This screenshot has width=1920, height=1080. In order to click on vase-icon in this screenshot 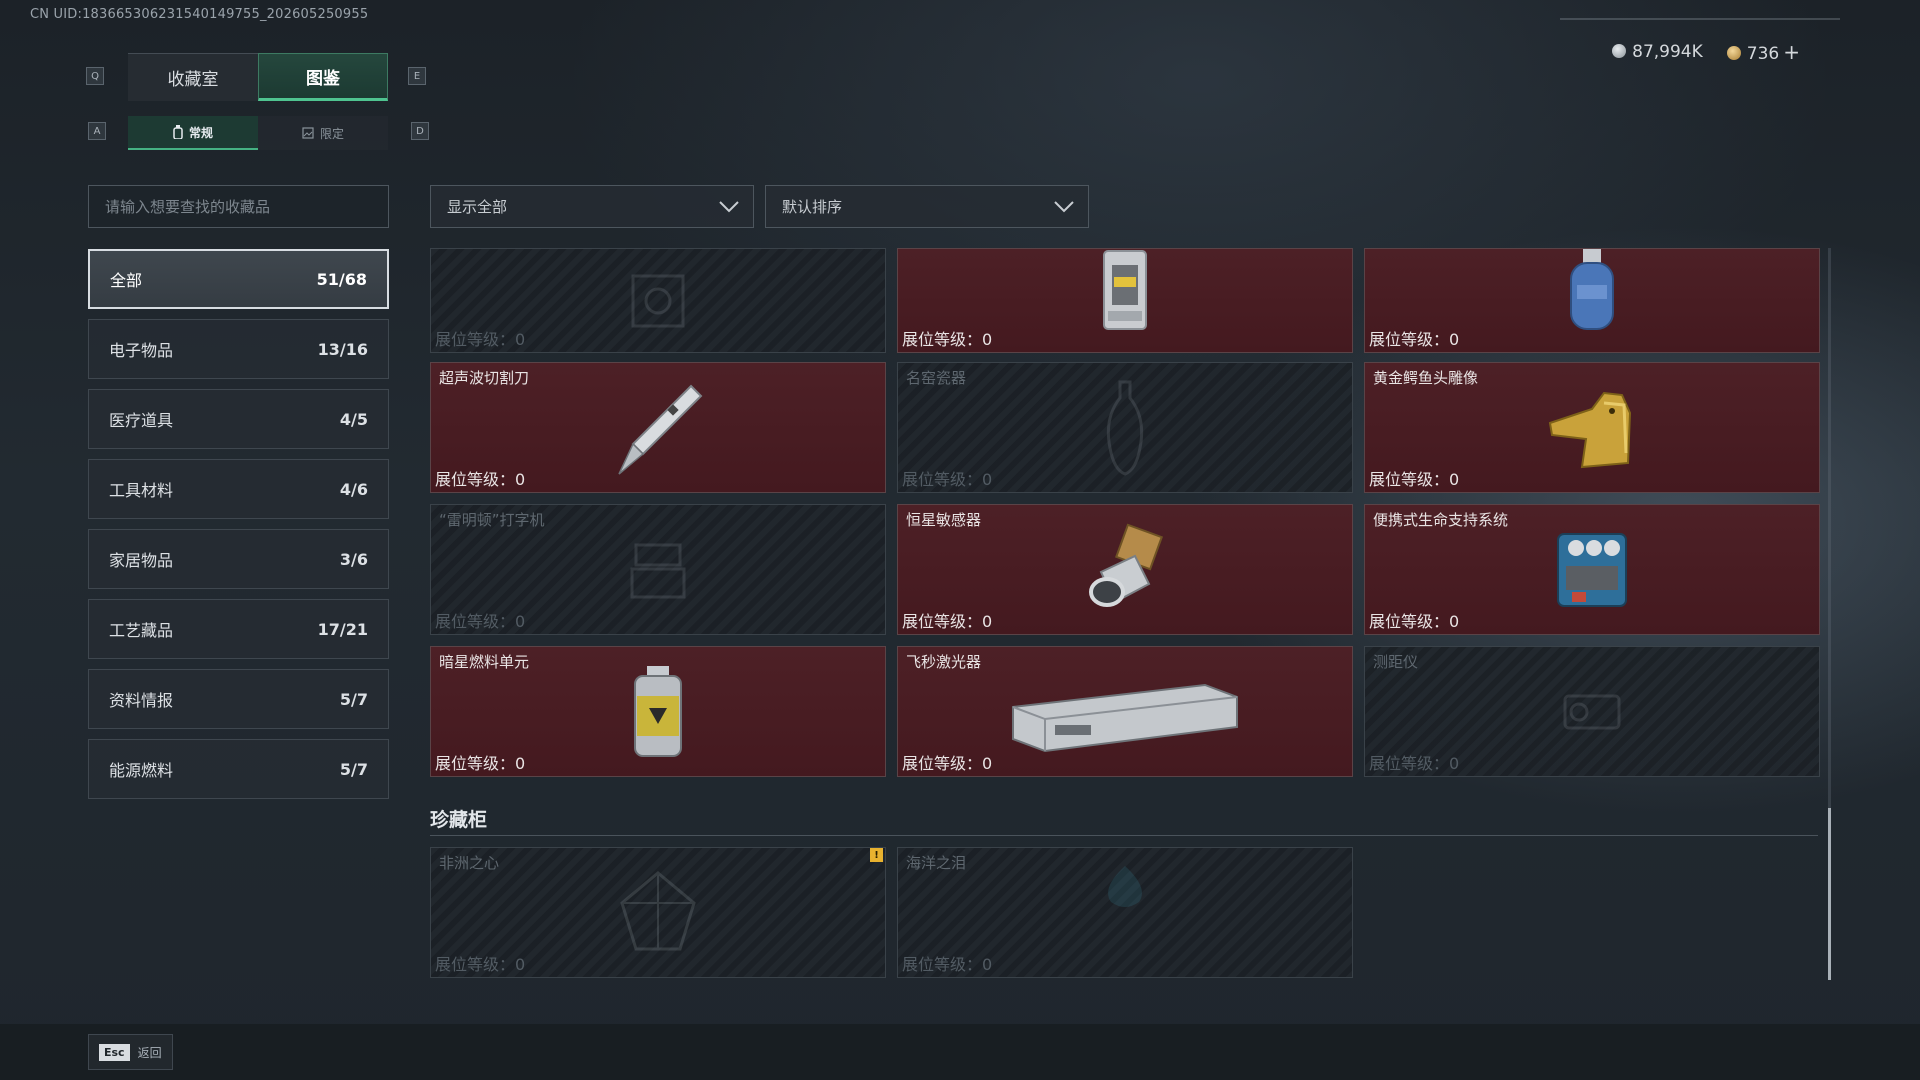, I will do `click(1125, 428)`.